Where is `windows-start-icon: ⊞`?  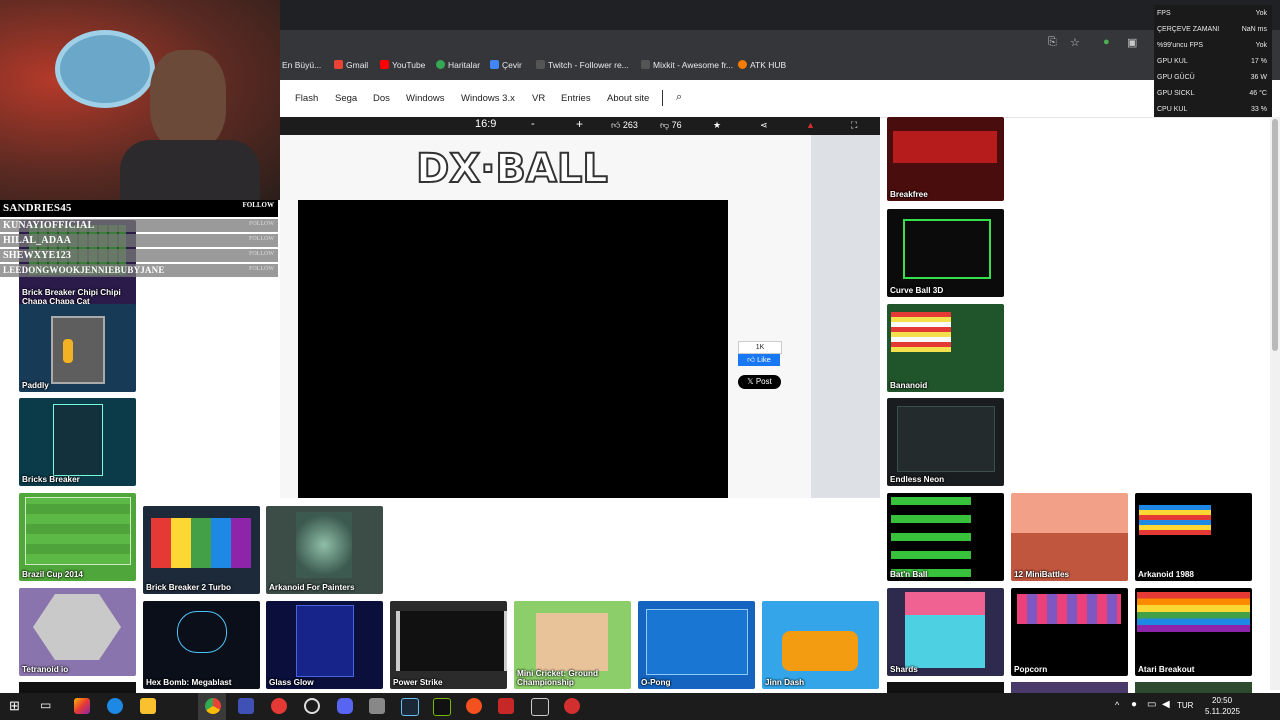 windows-start-icon: ⊞ is located at coordinates (17, 706).